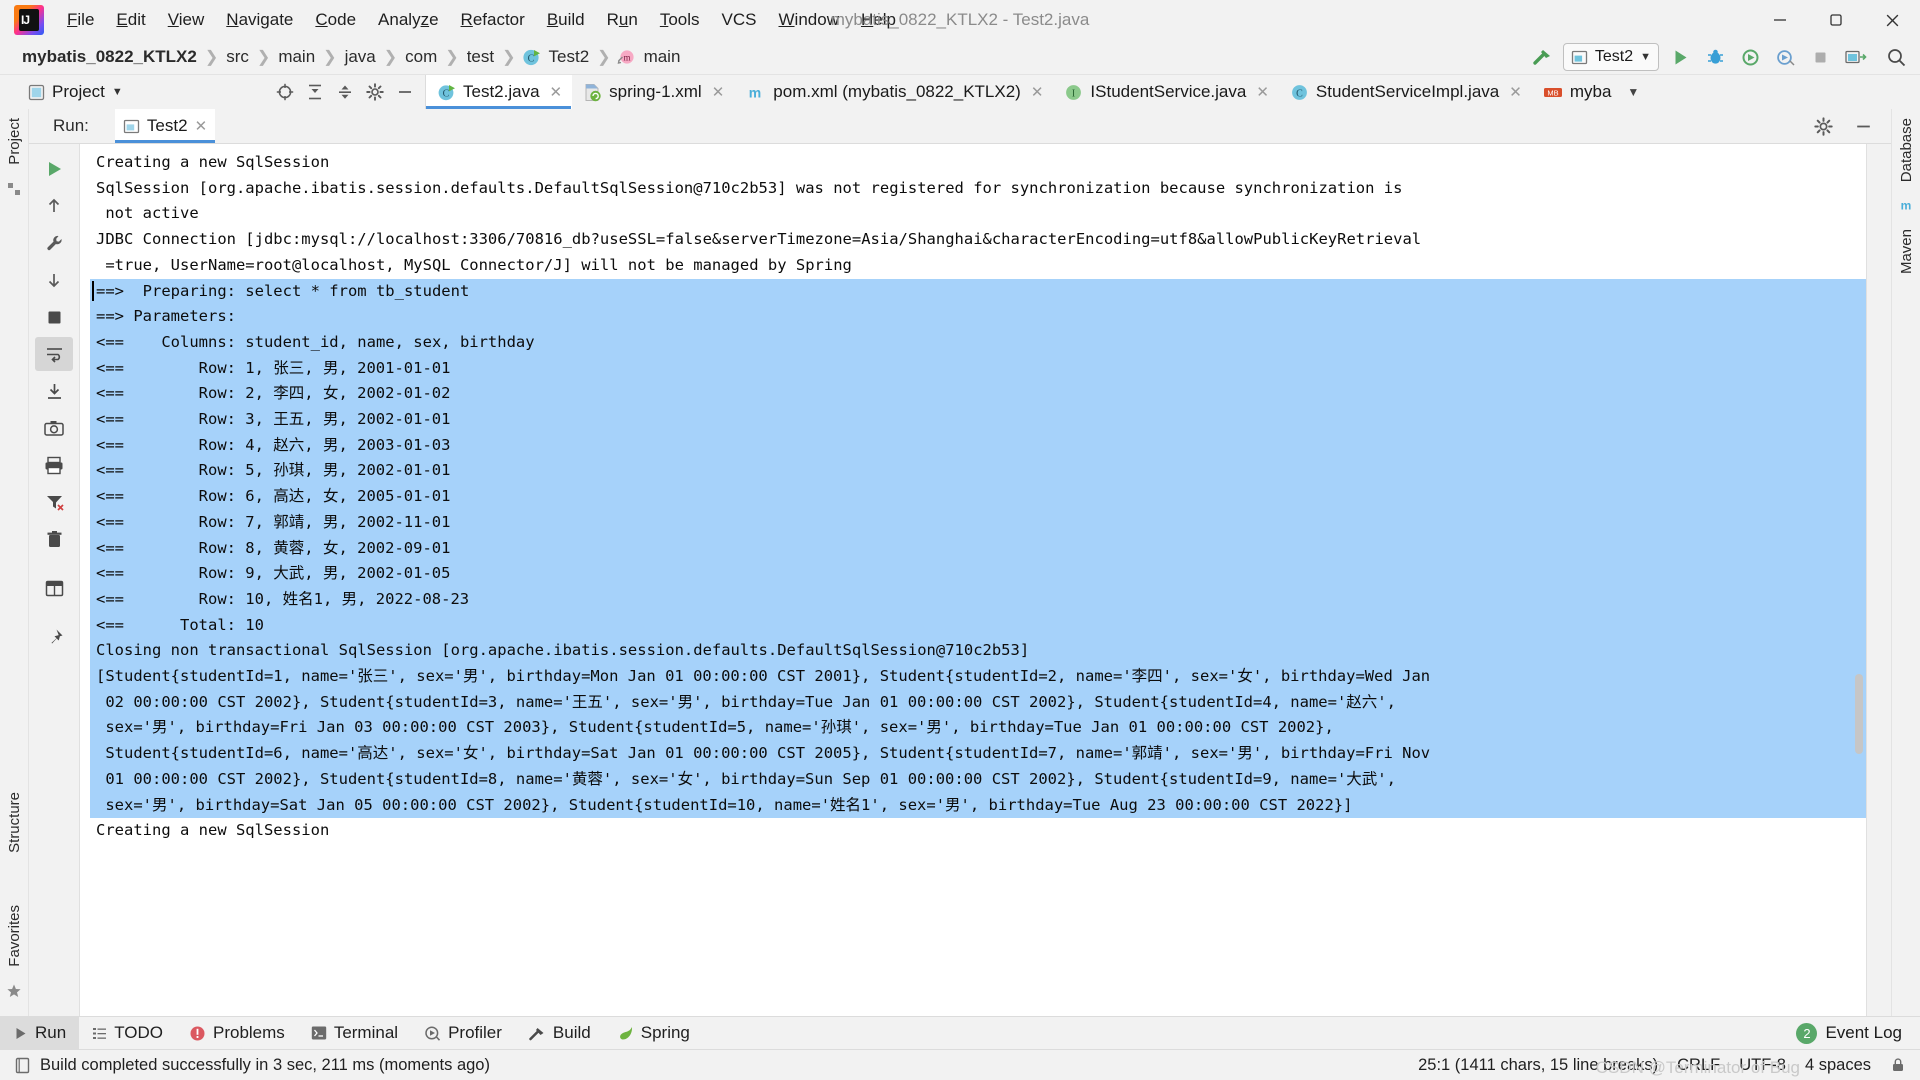 This screenshot has width=1920, height=1080. Describe the element at coordinates (1577, 92) in the screenshot. I see `editor-tab-mybatis: MB myba` at that location.